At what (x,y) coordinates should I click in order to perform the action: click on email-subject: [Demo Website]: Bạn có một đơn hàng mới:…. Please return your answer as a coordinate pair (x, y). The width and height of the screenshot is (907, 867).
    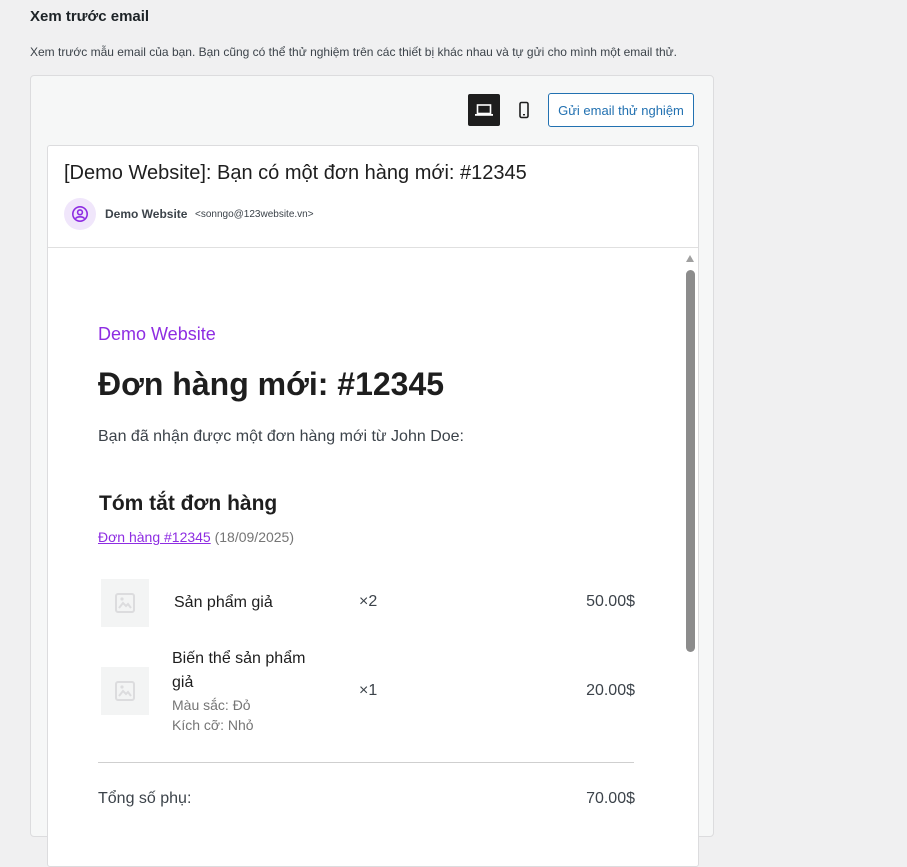
    Looking at the image, I should click on (295, 173).